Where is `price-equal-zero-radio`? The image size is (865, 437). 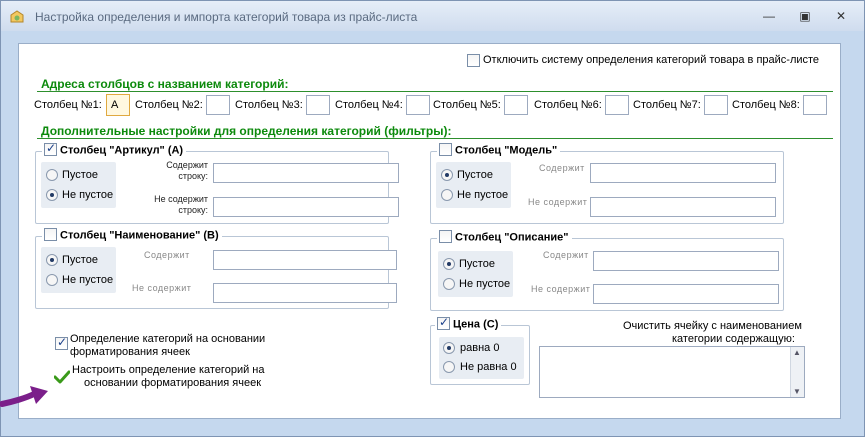
price-equal-zero-radio is located at coordinates (449, 348).